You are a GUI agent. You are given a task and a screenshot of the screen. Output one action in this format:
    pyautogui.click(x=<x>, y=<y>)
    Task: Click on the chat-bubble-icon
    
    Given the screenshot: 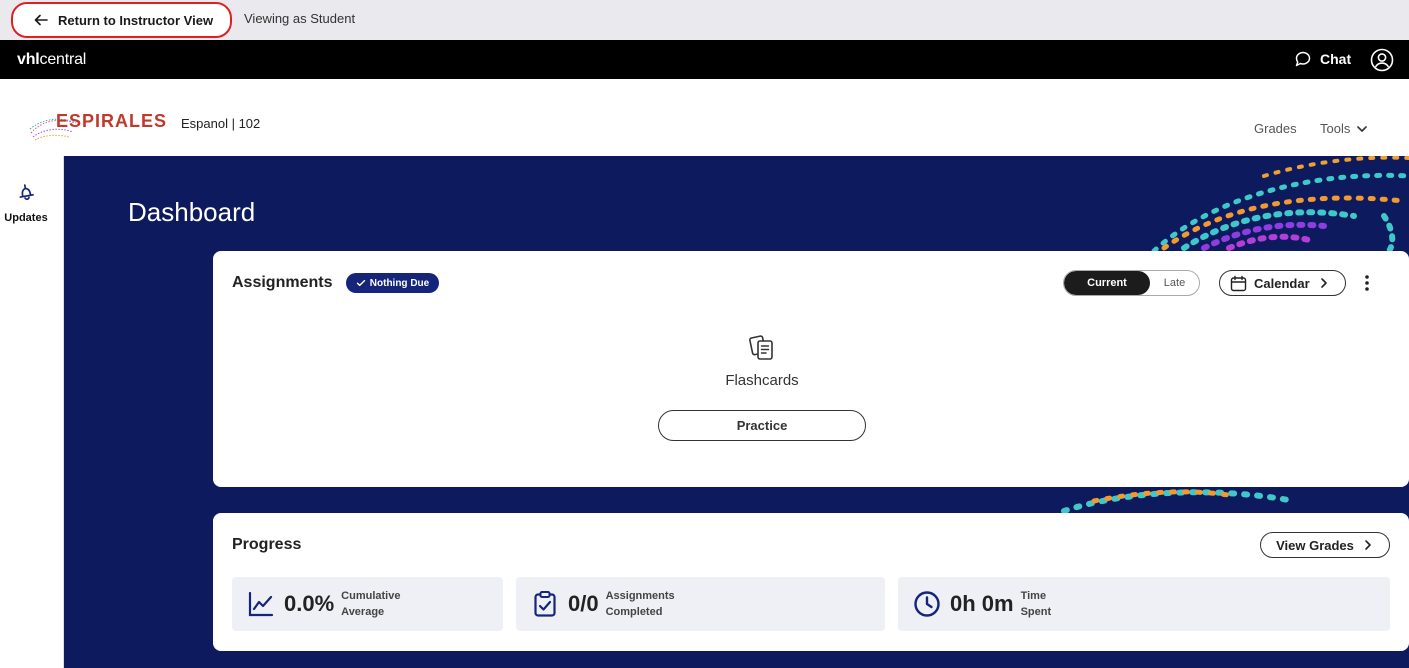 What is the action you would take?
    pyautogui.click(x=1303, y=59)
    